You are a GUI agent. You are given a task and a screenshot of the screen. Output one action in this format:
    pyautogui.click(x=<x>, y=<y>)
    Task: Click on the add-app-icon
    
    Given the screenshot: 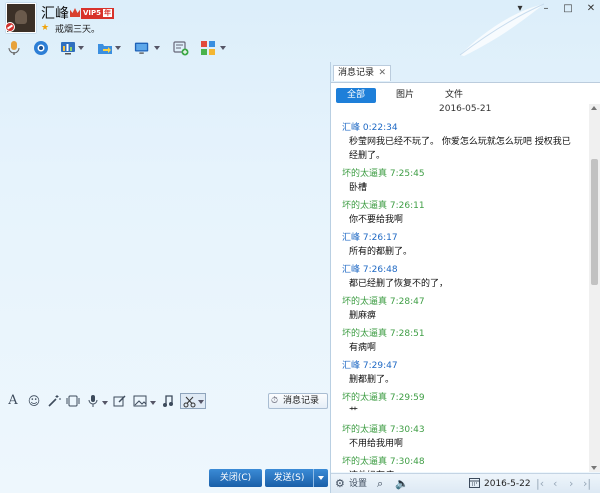 What is the action you would take?
    pyautogui.click(x=181, y=48)
    